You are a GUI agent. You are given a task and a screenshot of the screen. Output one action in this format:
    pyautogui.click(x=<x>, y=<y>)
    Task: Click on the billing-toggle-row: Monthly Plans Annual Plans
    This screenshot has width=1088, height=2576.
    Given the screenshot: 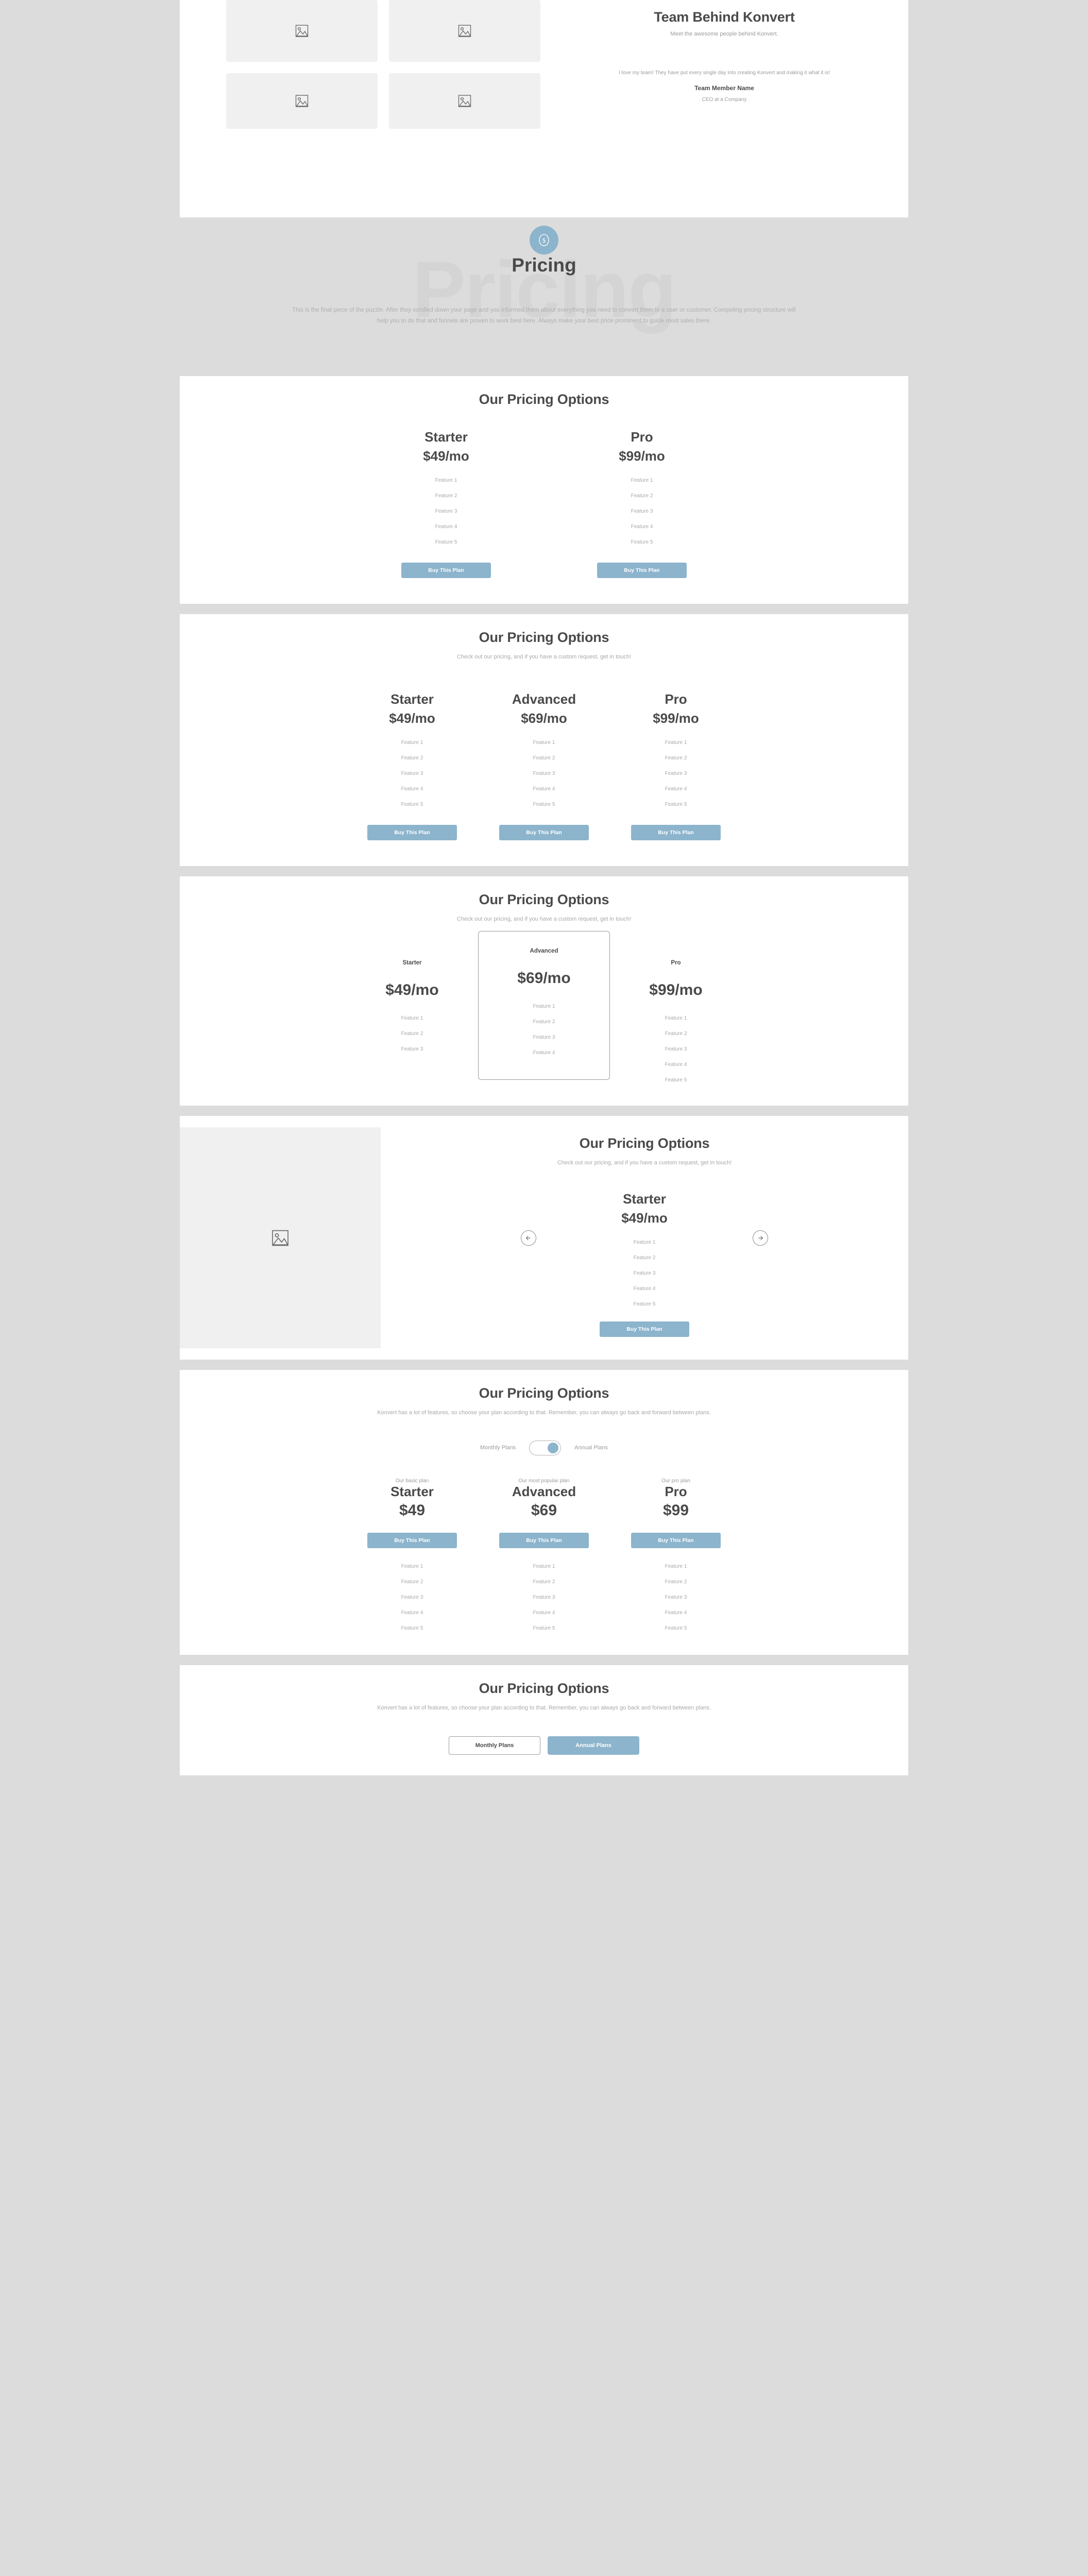 What is the action you would take?
    pyautogui.click(x=544, y=1447)
    